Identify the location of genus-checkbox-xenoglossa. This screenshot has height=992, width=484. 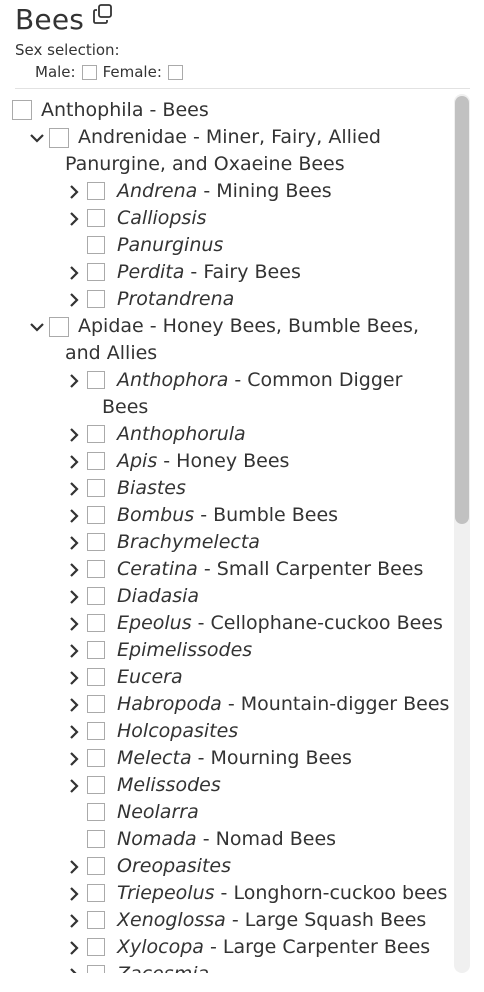
(96, 920).